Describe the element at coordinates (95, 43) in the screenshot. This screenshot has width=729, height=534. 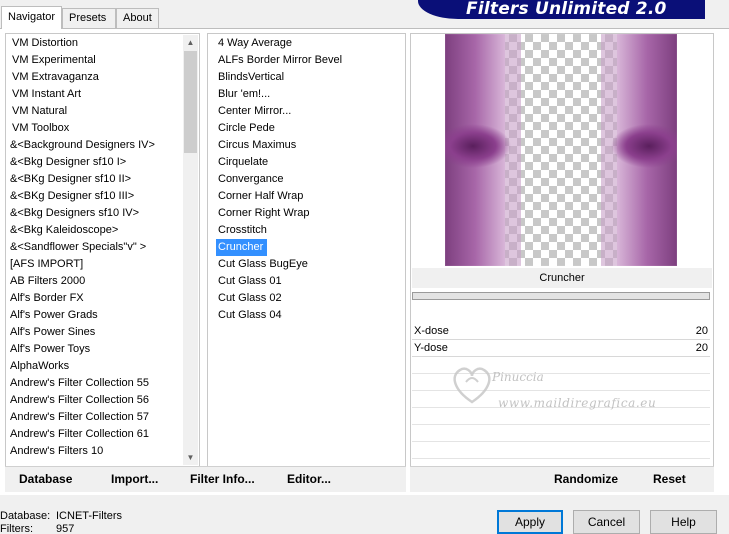
I see `category-item: VM Distortion` at that location.